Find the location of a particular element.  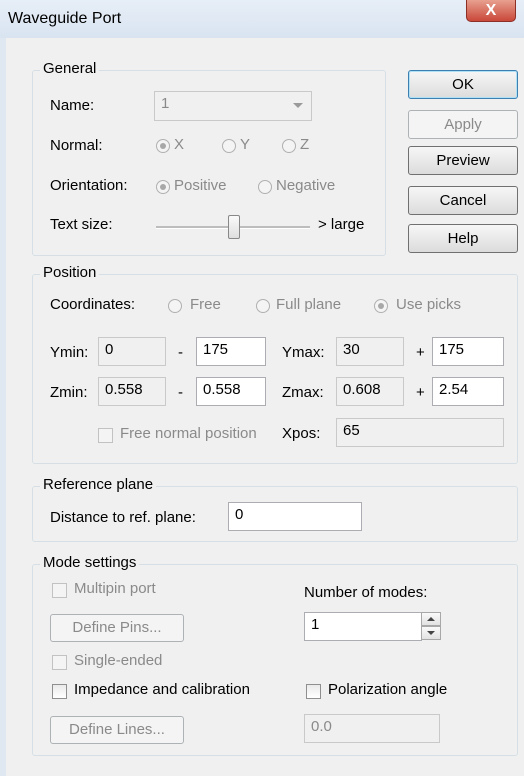

zmin-label: Zmin: is located at coordinates (69, 392).